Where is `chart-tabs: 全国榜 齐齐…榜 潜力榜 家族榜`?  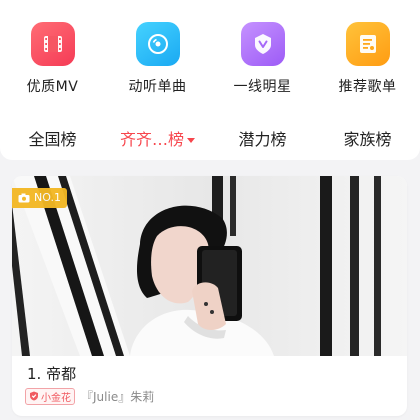
chart-tabs: 全国榜 齐齐…榜 潜力榜 家族榜 is located at coordinates (210, 138).